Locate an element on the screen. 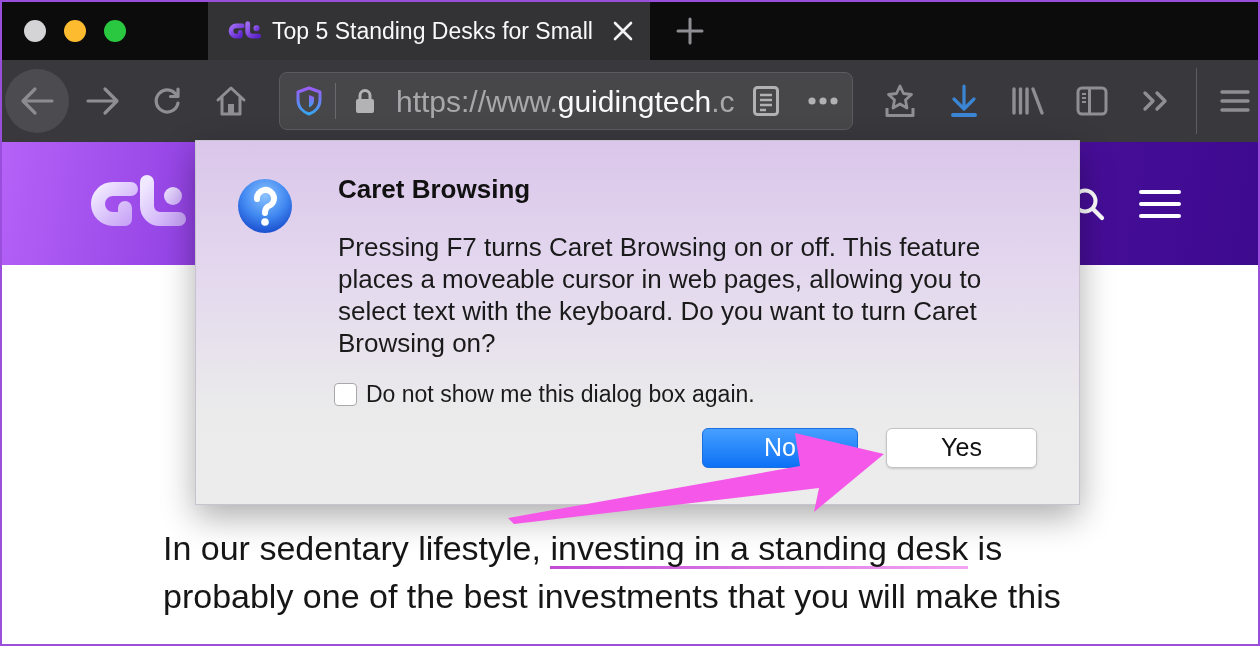 This screenshot has width=1260, height=646. address-bar: https://www.guidingtech.c is located at coordinates (566, 101).